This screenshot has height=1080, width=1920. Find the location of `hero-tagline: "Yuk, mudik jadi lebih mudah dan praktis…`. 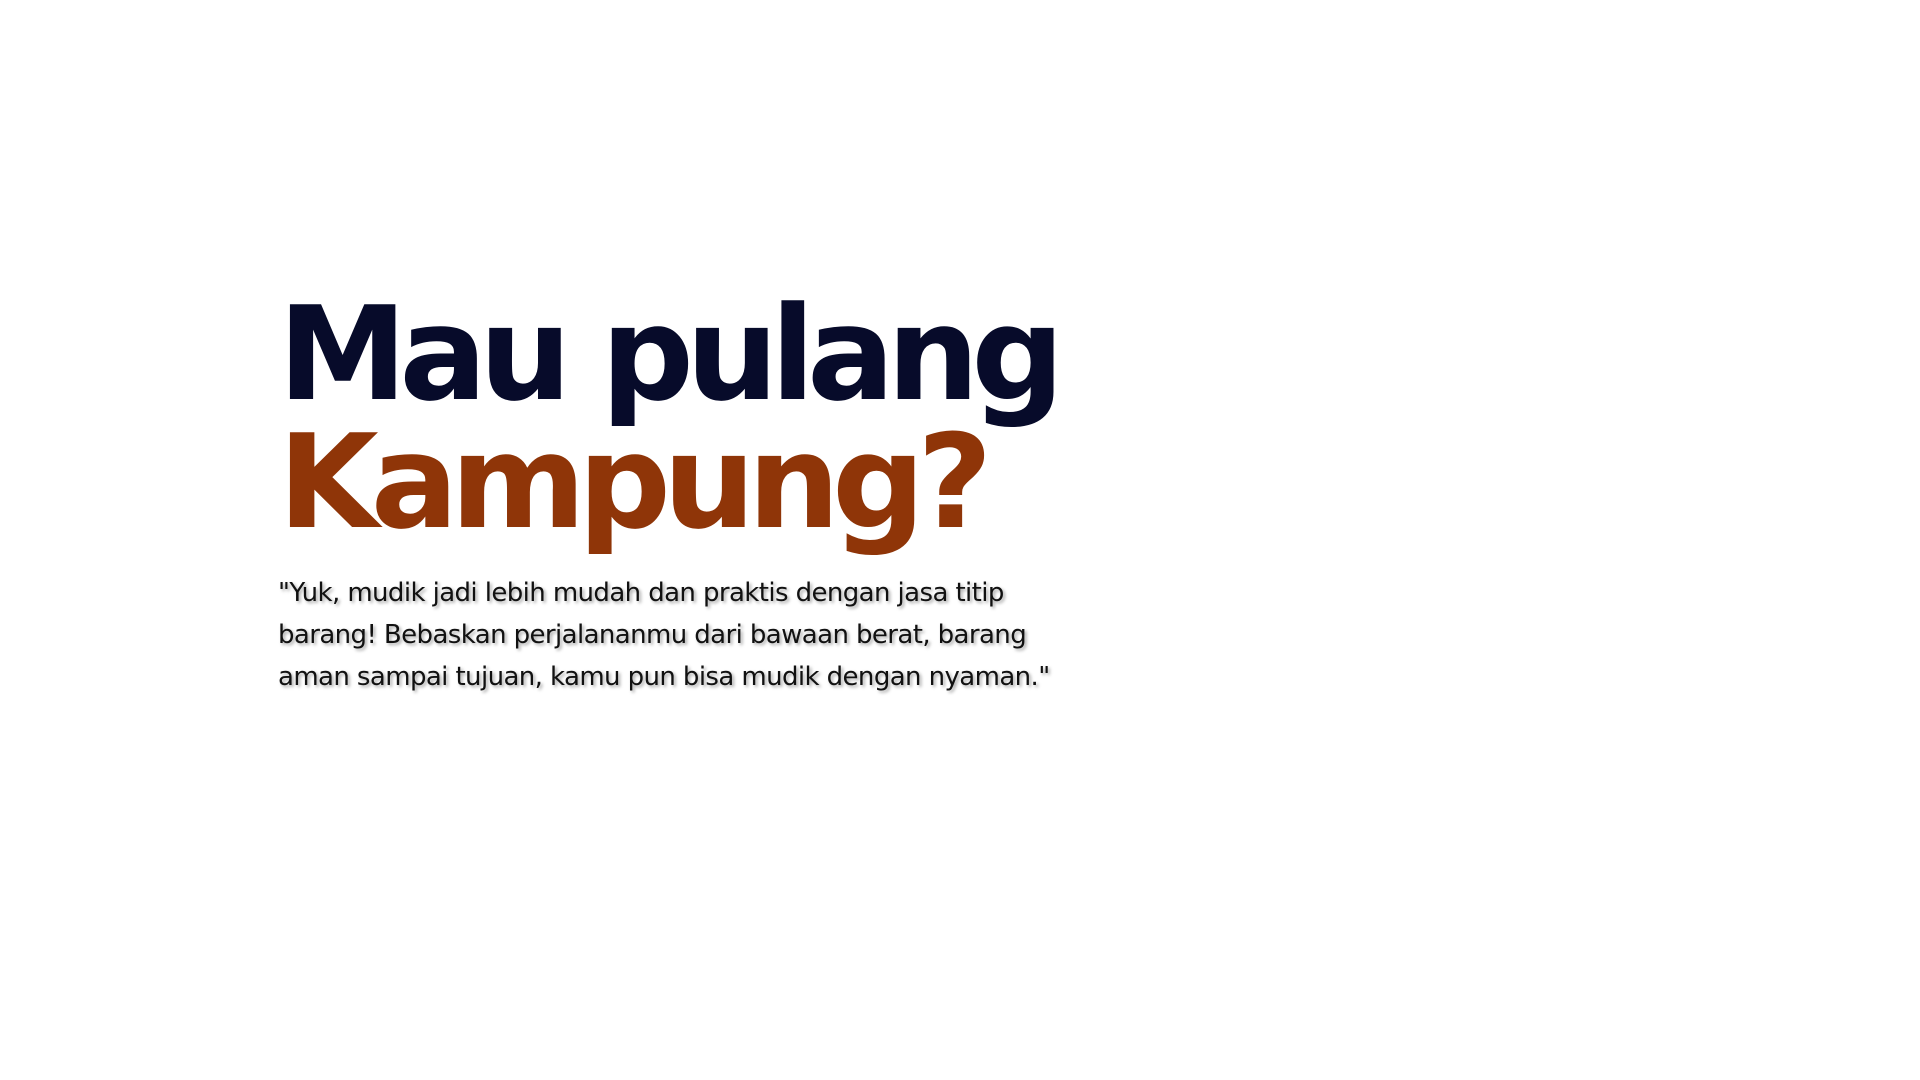

hero-tagline: "Yuk, mudik jadi lebih mudah dan praktis… is located at coordinates (664, 635).